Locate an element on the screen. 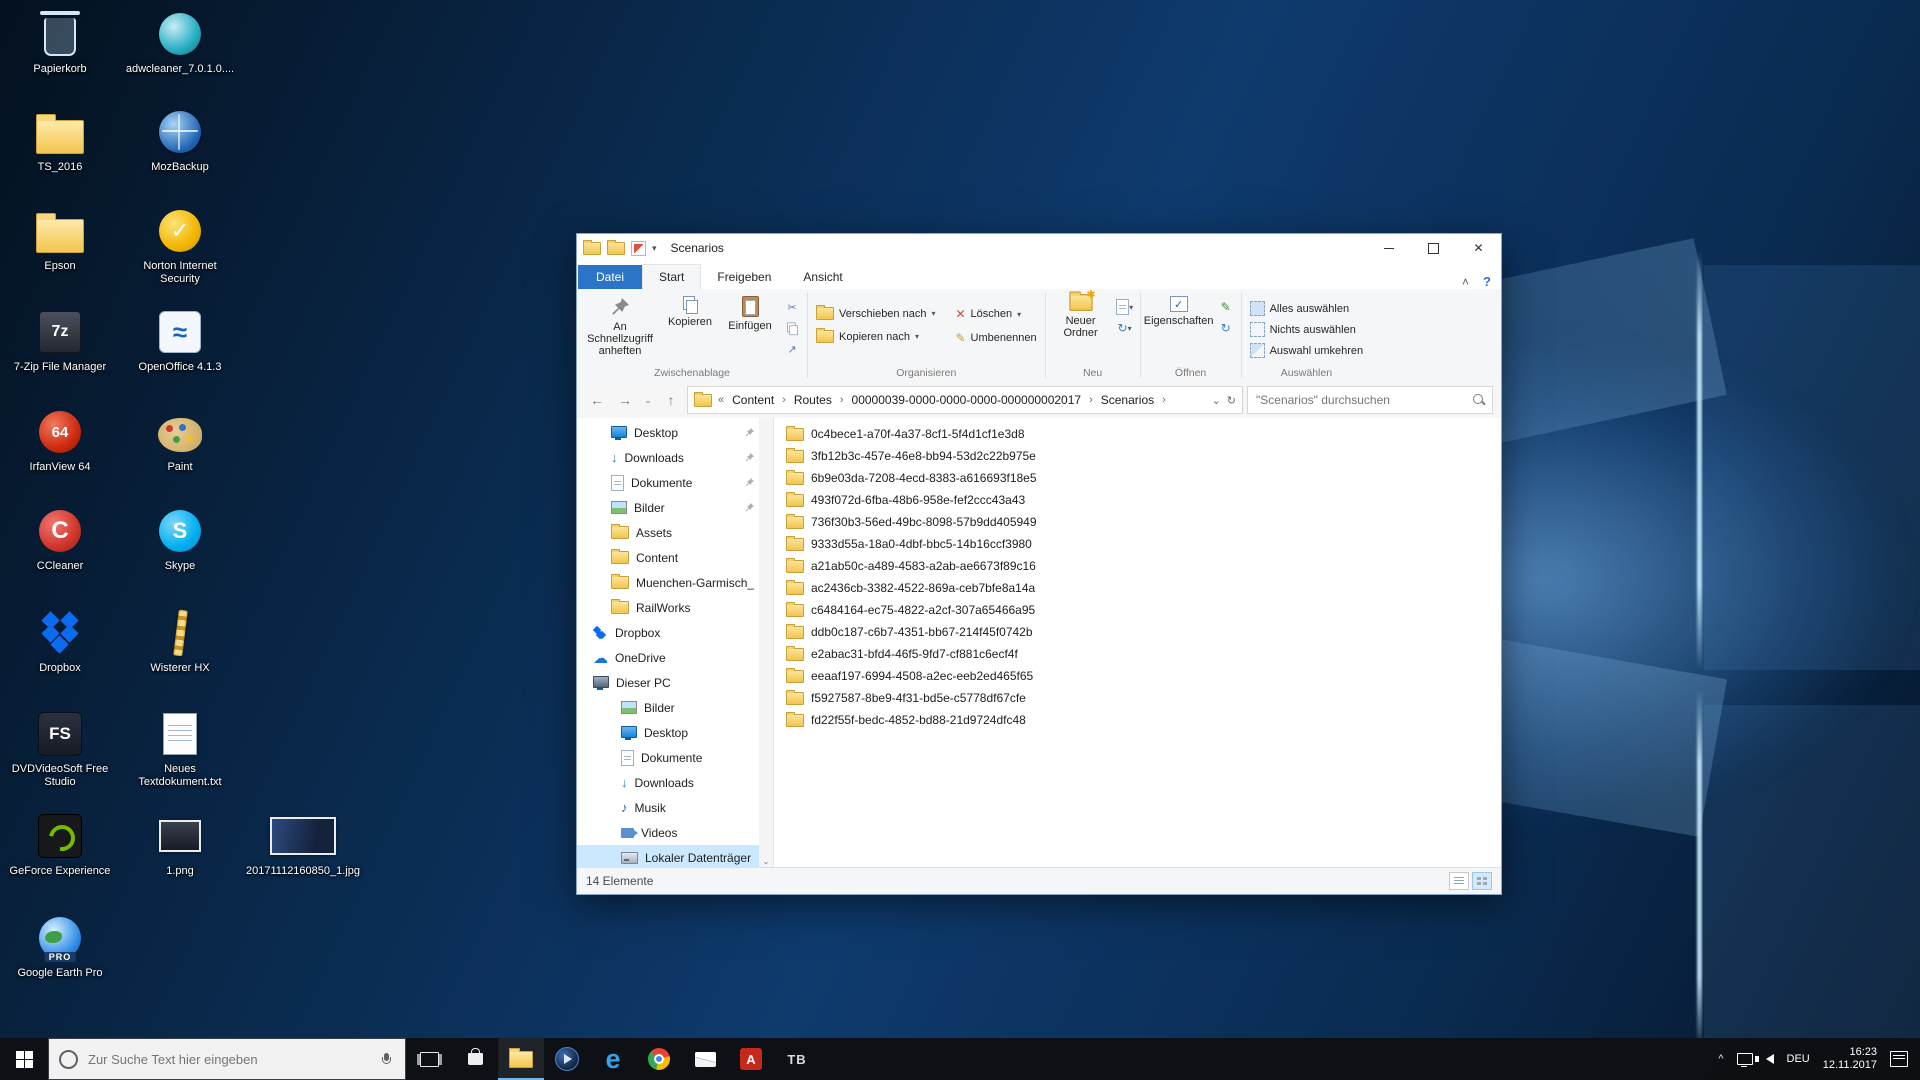  sidebar-item-content: Content is located at coordinates (675, 557).